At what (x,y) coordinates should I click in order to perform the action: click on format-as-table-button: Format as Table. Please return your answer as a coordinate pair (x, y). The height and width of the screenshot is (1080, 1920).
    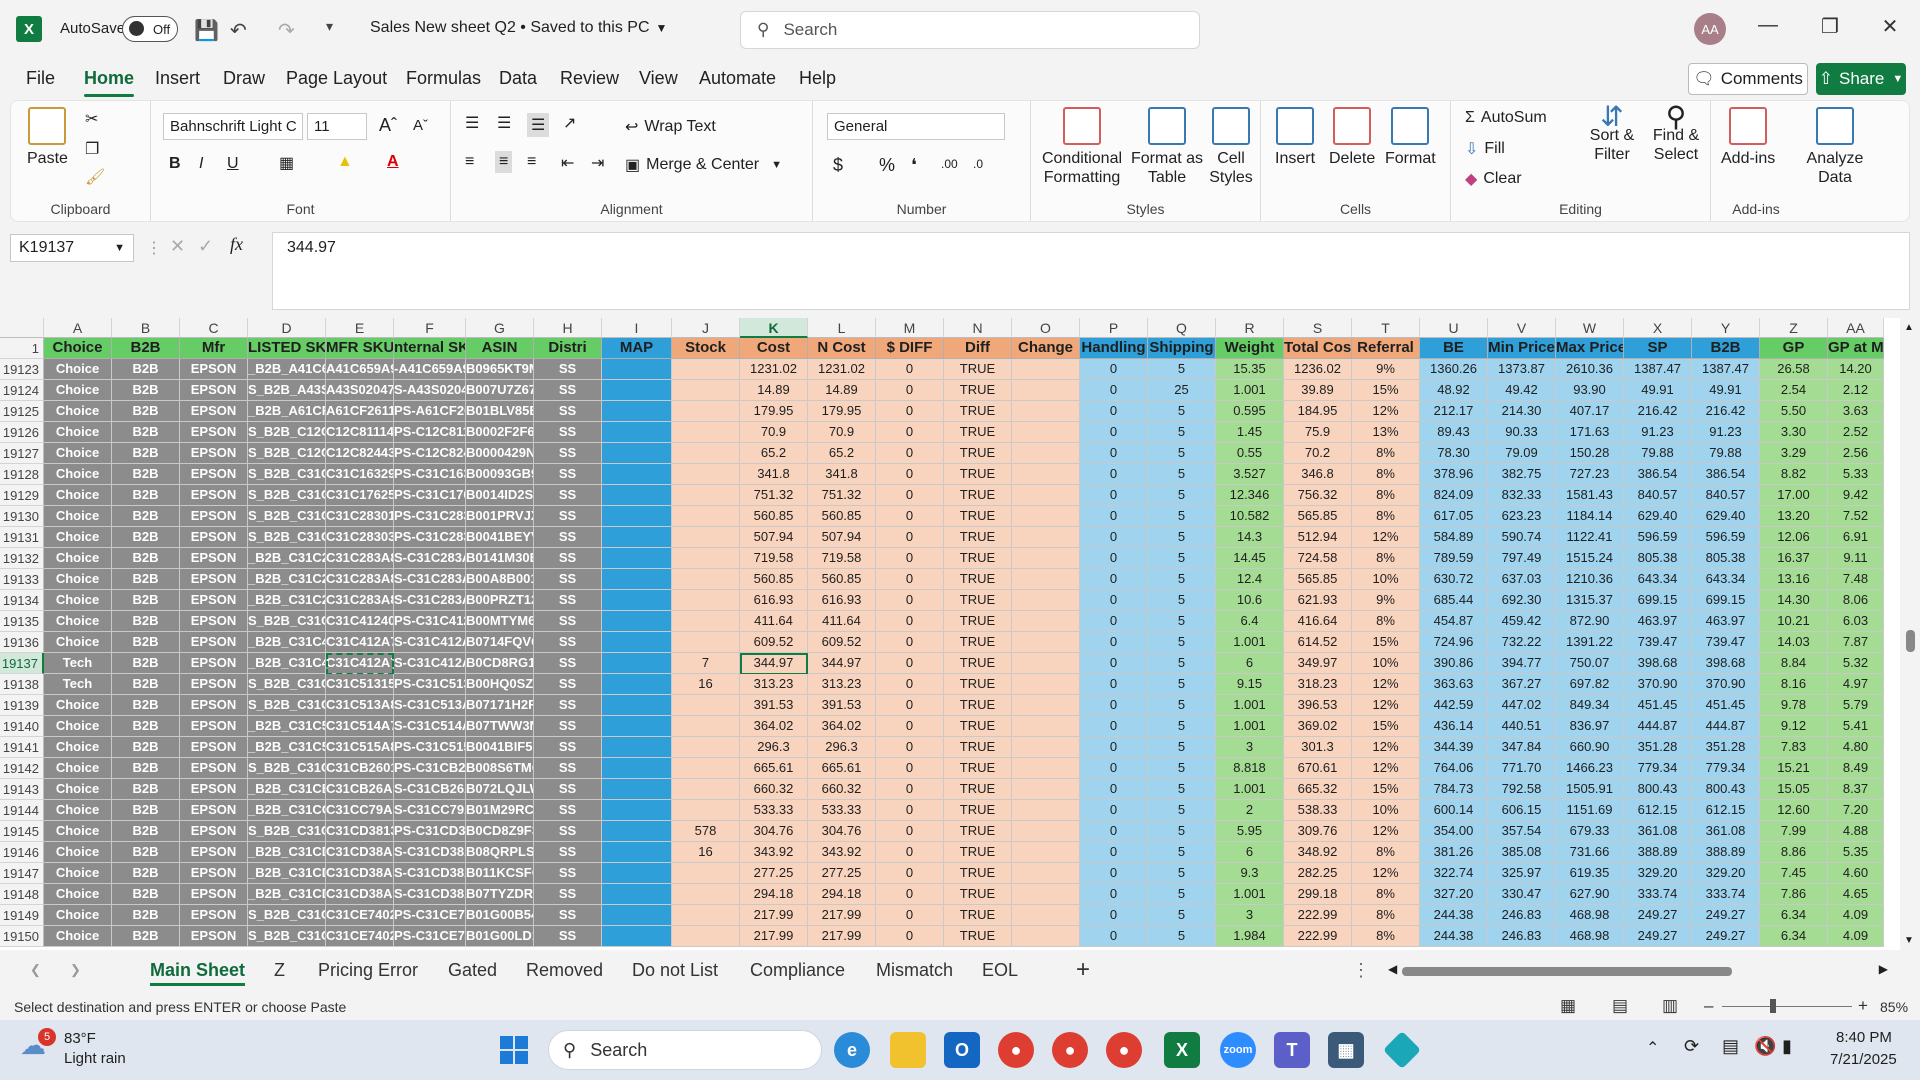
    Looking at the image, I should click on (1167, 147).